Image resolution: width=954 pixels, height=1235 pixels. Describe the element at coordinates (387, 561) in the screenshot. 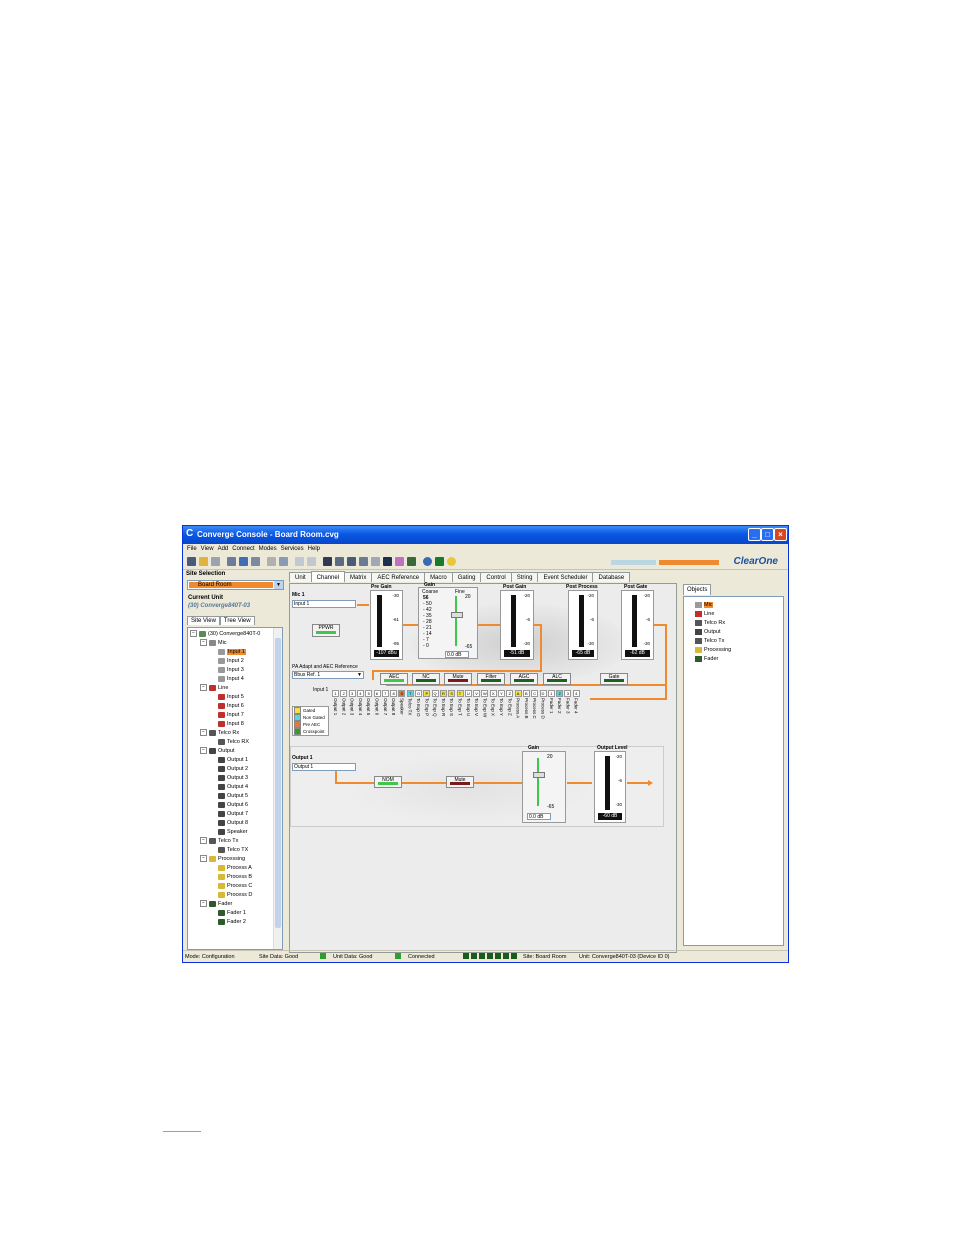

I see `monitor-icon` at that location.